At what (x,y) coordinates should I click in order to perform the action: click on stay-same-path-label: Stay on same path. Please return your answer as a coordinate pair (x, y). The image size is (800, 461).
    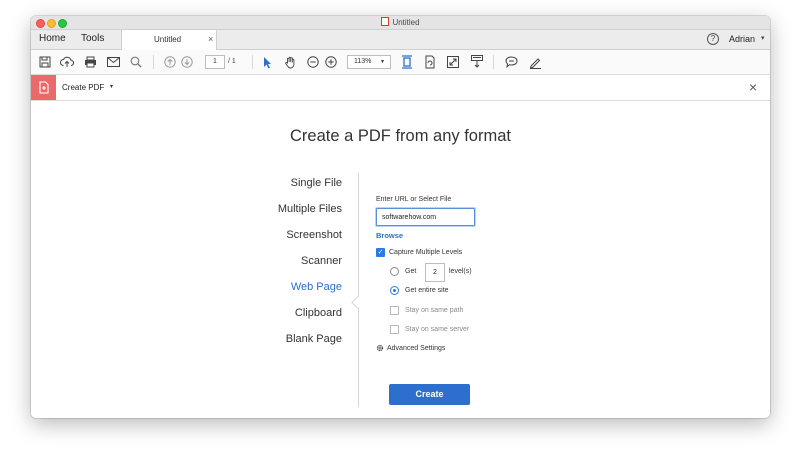
    Looking at the image, I should click on (434, 310).